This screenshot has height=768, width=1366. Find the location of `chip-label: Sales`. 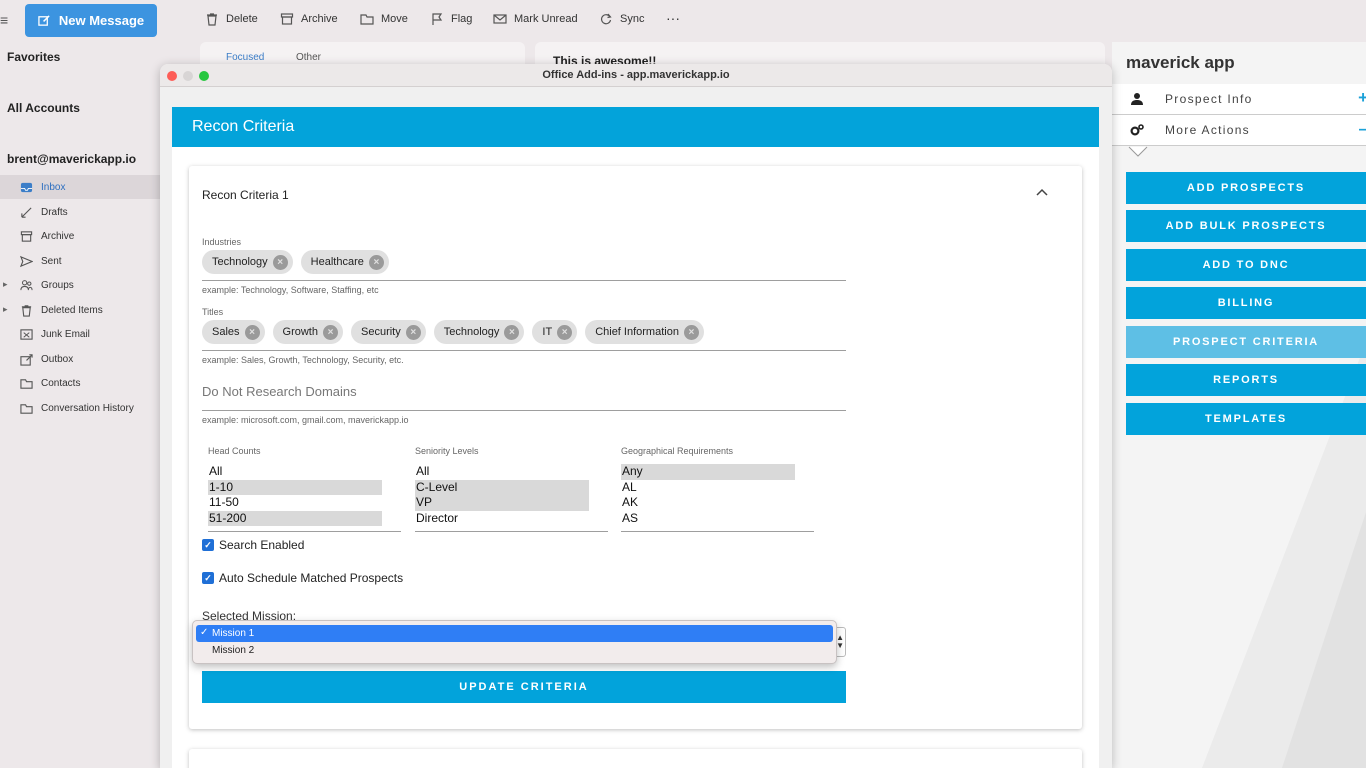

chip-label: Sales is located at coordinates (226, 332).